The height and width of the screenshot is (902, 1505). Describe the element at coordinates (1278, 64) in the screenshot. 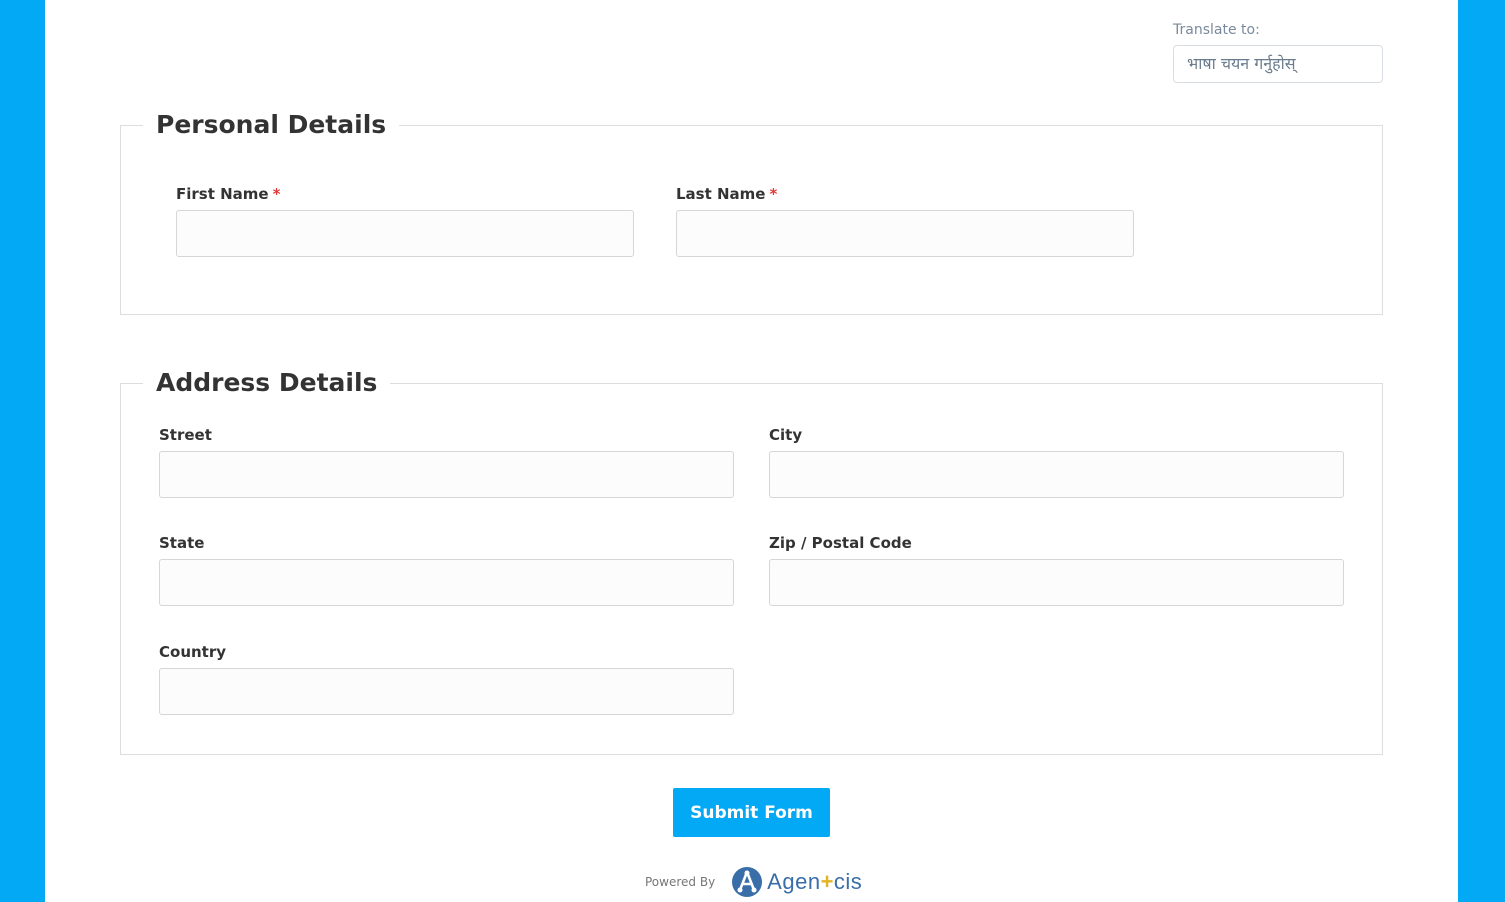

I see `language-select: भाषा चयन गर्नुहोस्` at that location.